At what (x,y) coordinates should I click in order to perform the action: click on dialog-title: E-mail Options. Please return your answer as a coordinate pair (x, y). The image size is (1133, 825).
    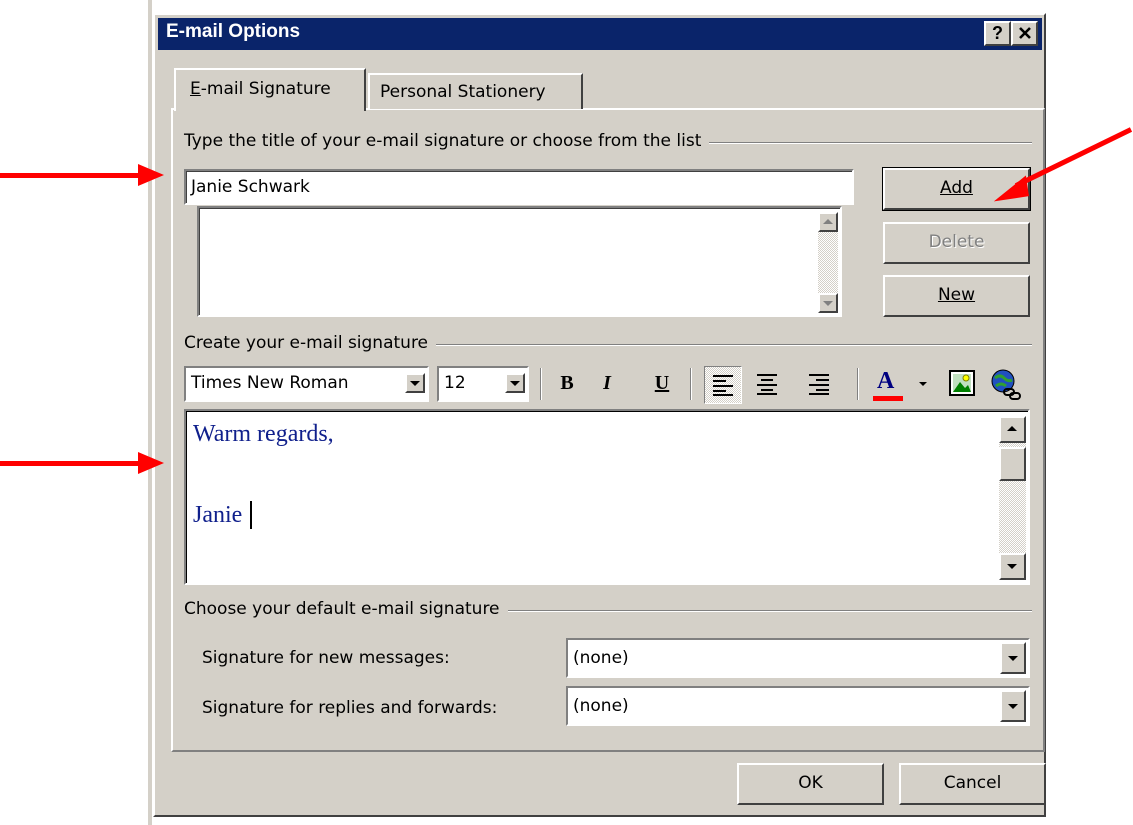
    Looking at the image, I should click on (233, 31).